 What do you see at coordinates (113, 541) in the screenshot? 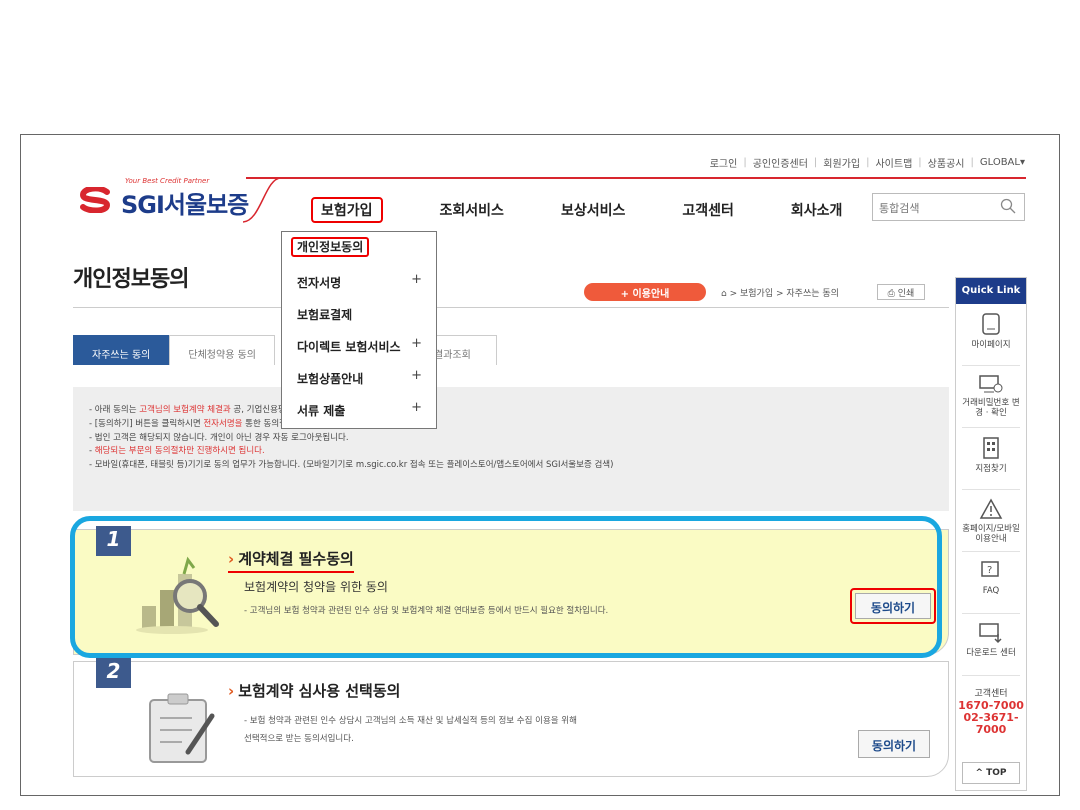
I see `card-number-badge: 1` at bounding box center [113, 541].